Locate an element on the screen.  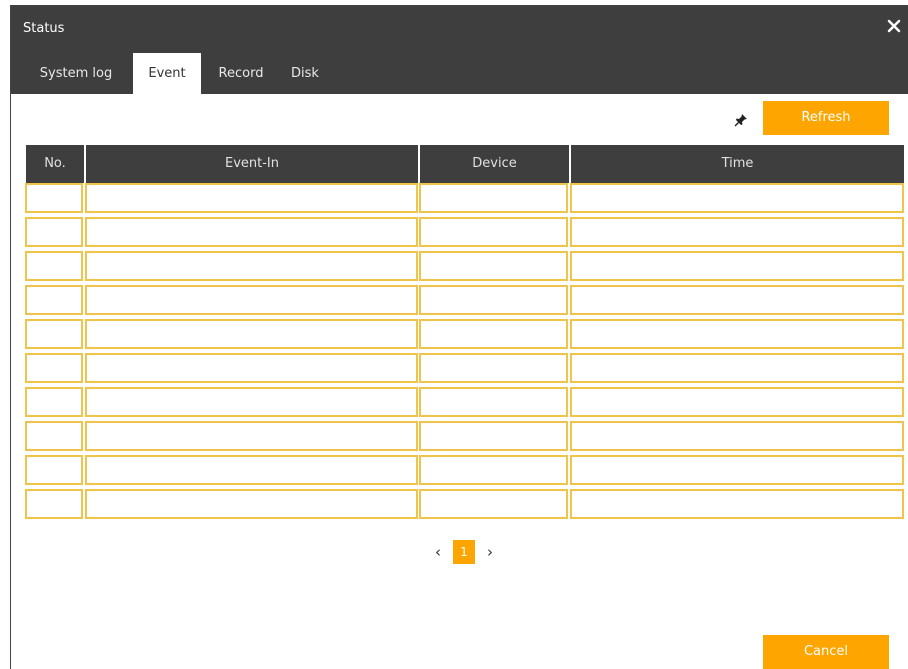
column-header-device: Device is located at coordinates (494, 164).